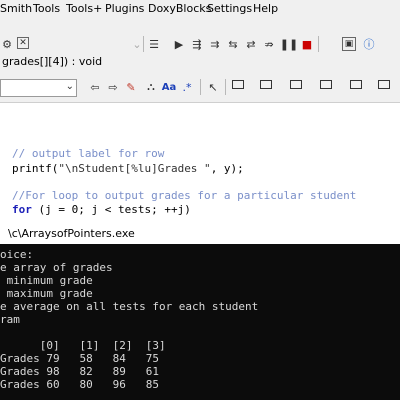  Describe the element at coordinates (215, 44) in the screenshot. I see `step-into-icon: ⇉` at that location.